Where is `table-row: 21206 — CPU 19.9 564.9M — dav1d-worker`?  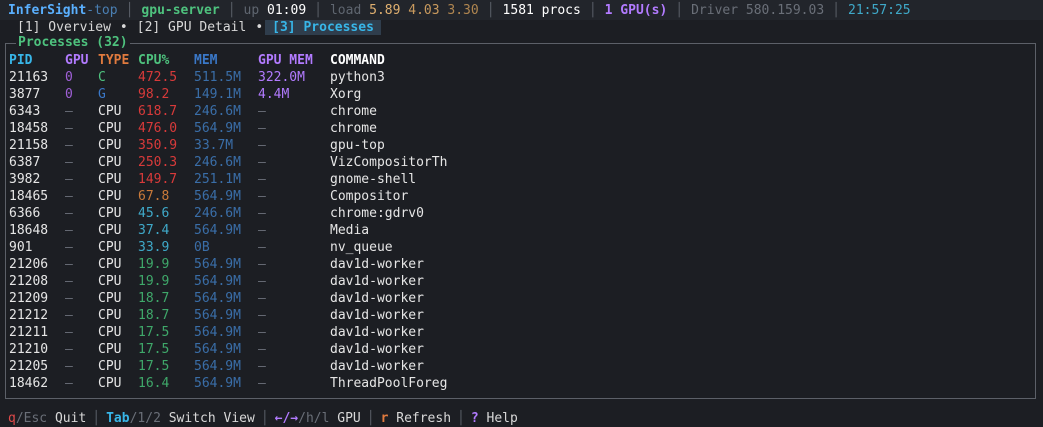
table-row: 21206 — CPU 19.9 564.9M — dav1d-worker is located at coordinates (269, 264).